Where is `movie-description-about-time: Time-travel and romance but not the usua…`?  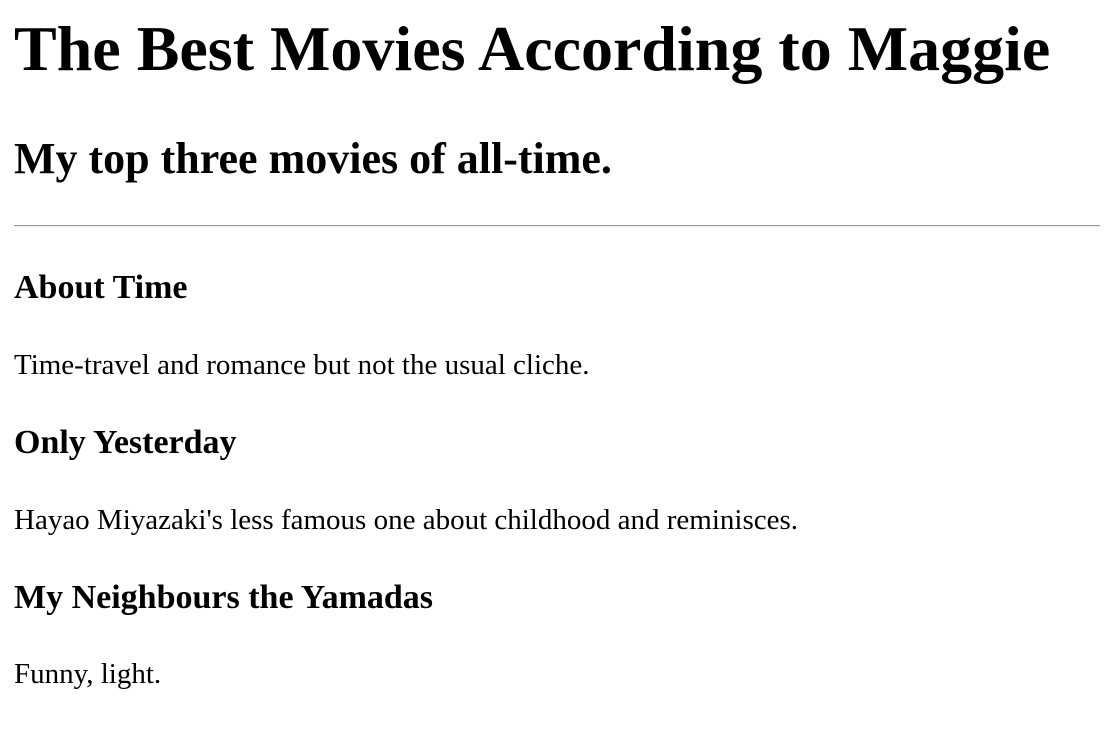
movie-description-about-time: Time-travel and romance but not the usua… is located at coordinates (302, 365).